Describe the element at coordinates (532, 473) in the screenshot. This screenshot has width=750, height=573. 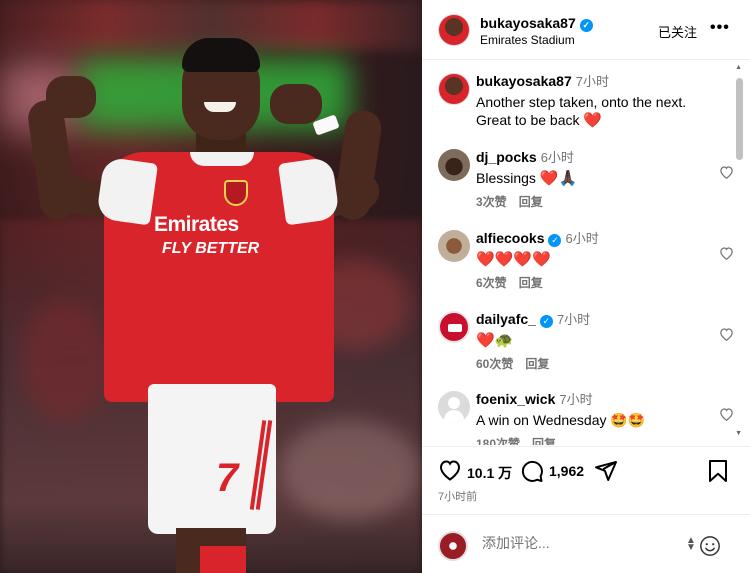
I see `comment-bubble-icon` at that location.